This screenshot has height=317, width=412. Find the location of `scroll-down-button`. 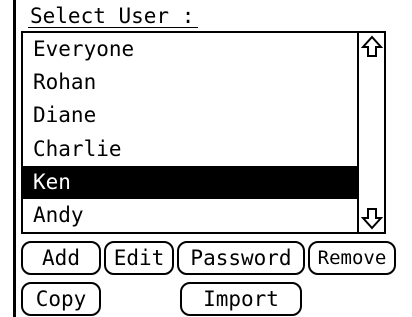

scroll-down-button is located at coordinates (371, 218).